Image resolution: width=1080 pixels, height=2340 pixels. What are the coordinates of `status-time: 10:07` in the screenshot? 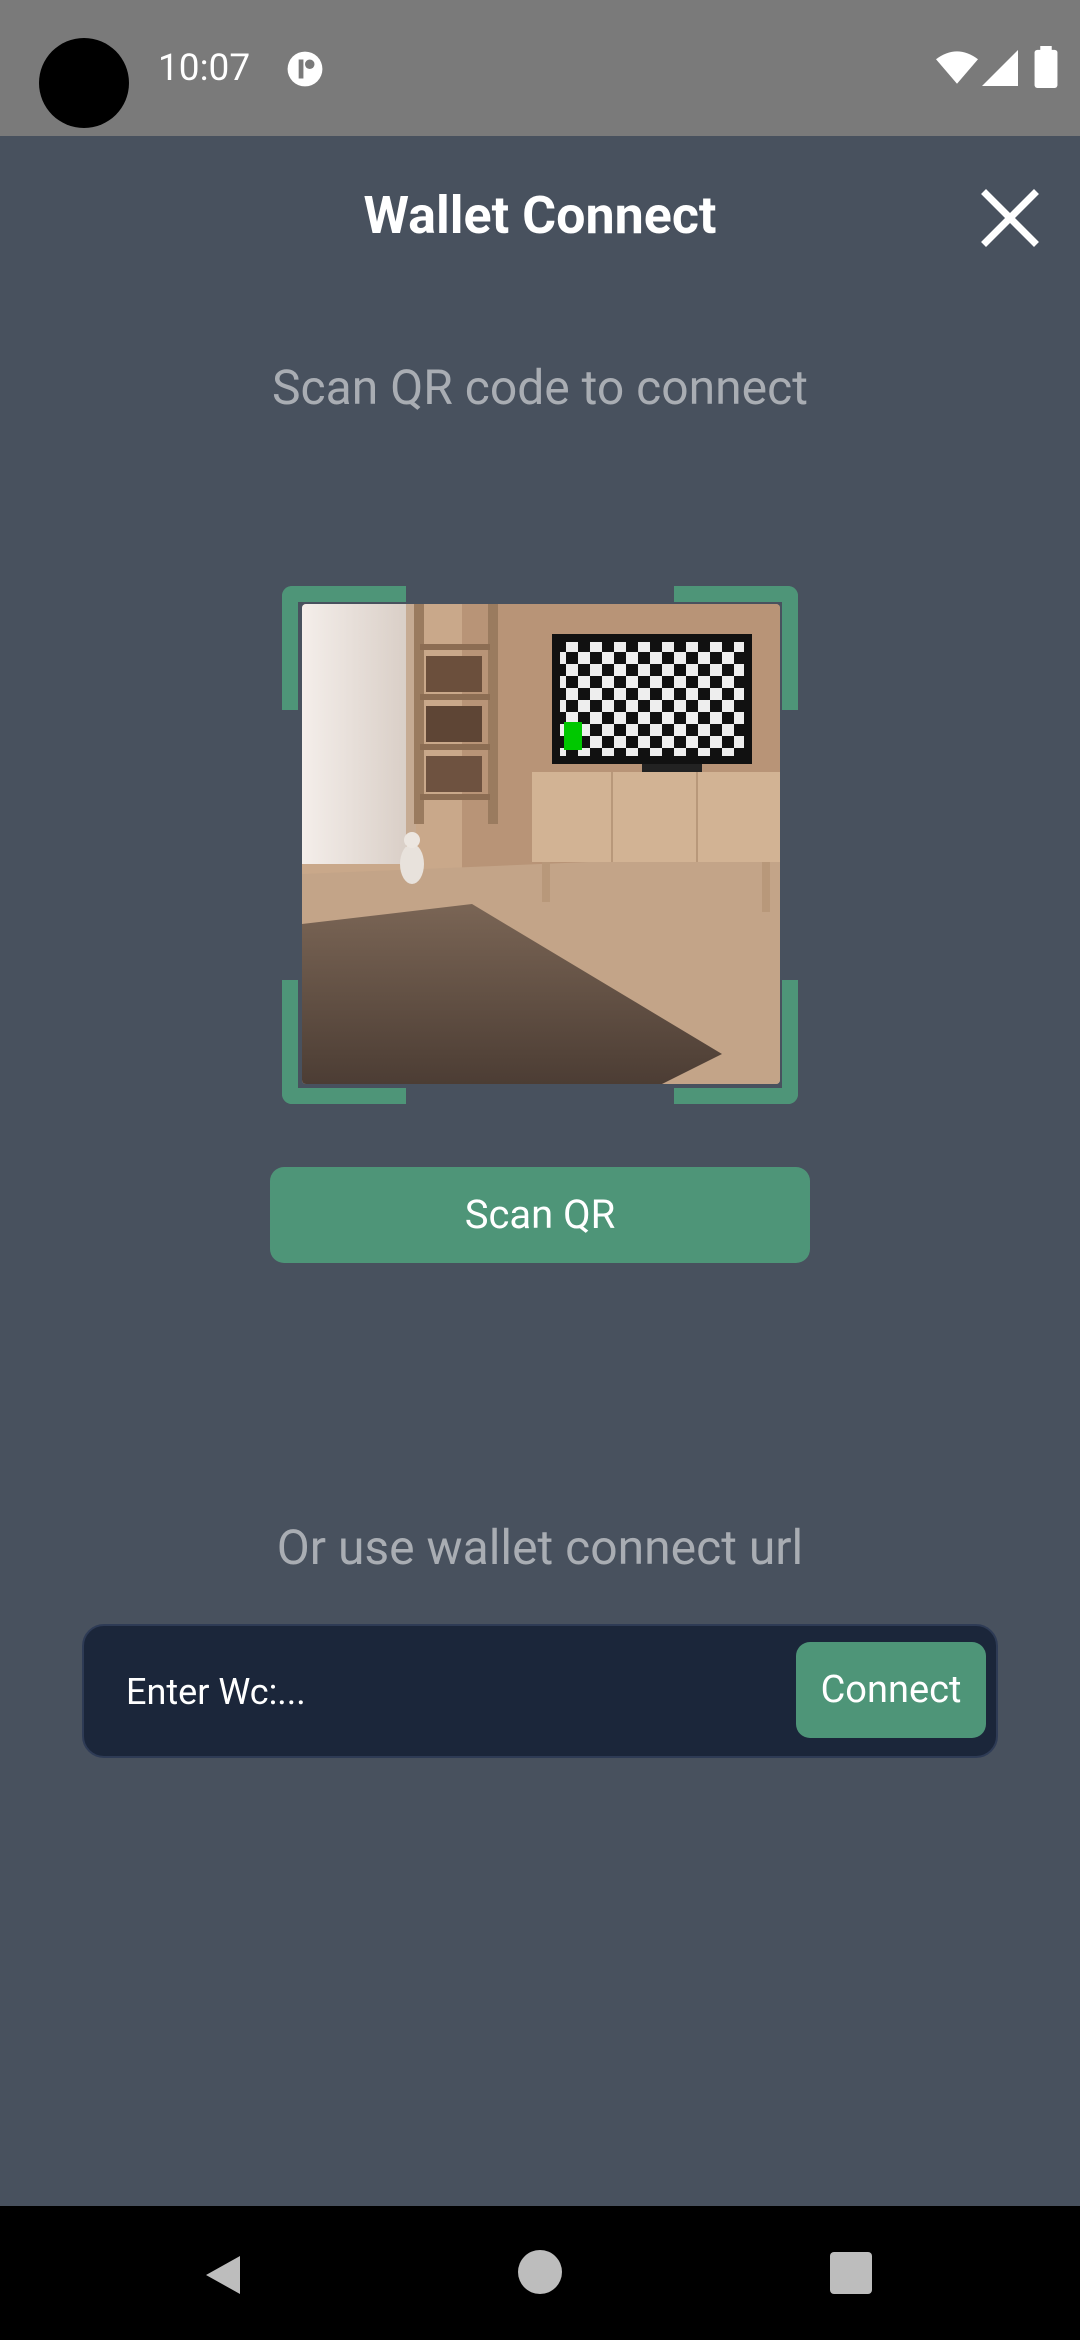 It's located at (204, 68).